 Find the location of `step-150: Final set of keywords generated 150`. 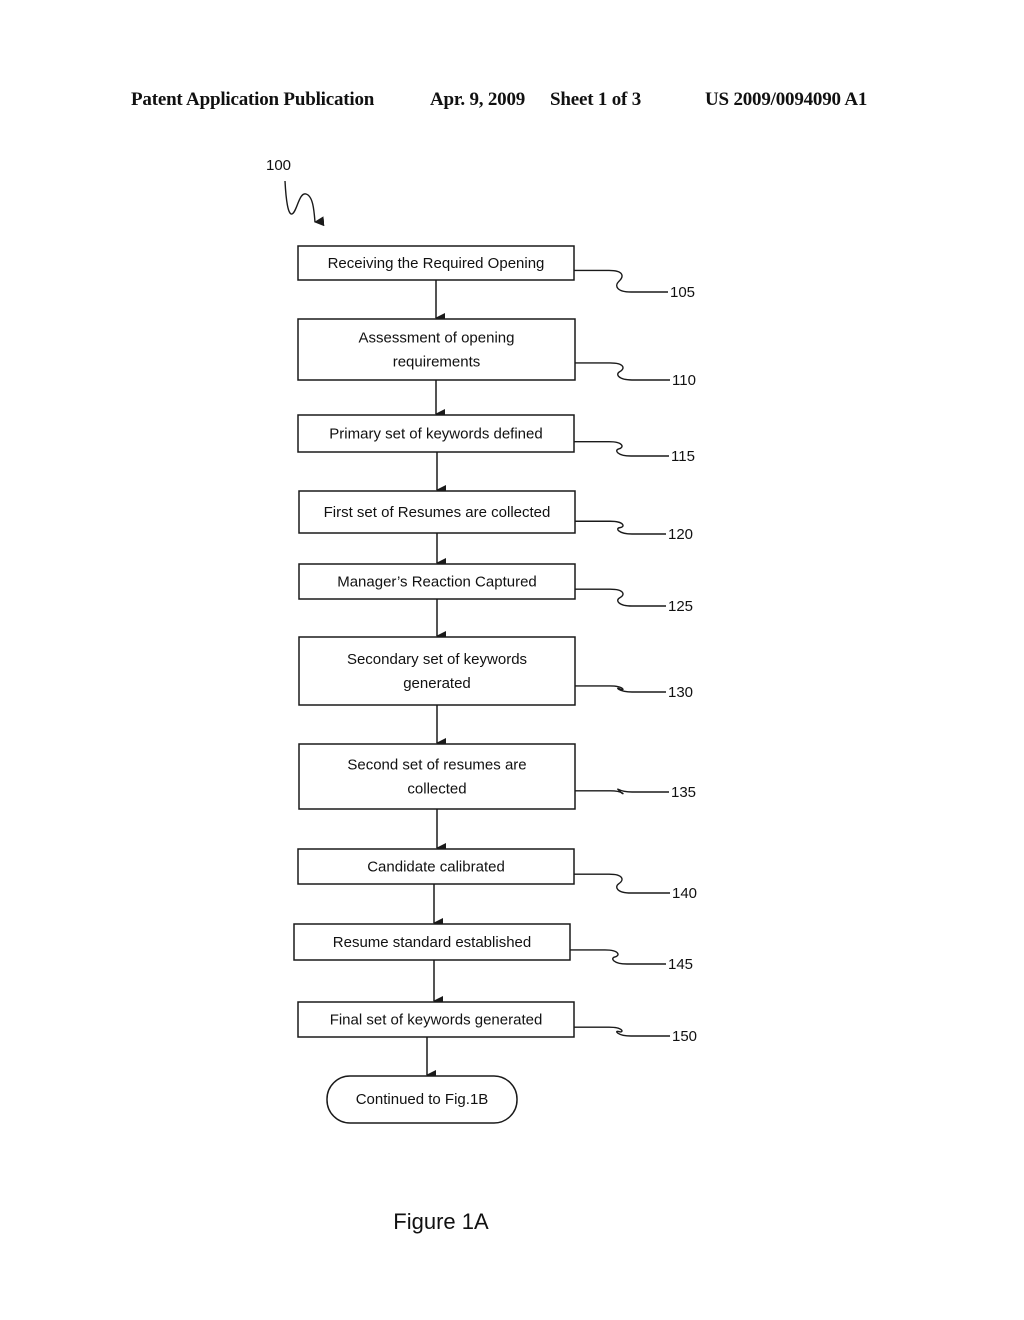

step-150: Final set of keywords generated 150 is located at coordinates (497, 1023).